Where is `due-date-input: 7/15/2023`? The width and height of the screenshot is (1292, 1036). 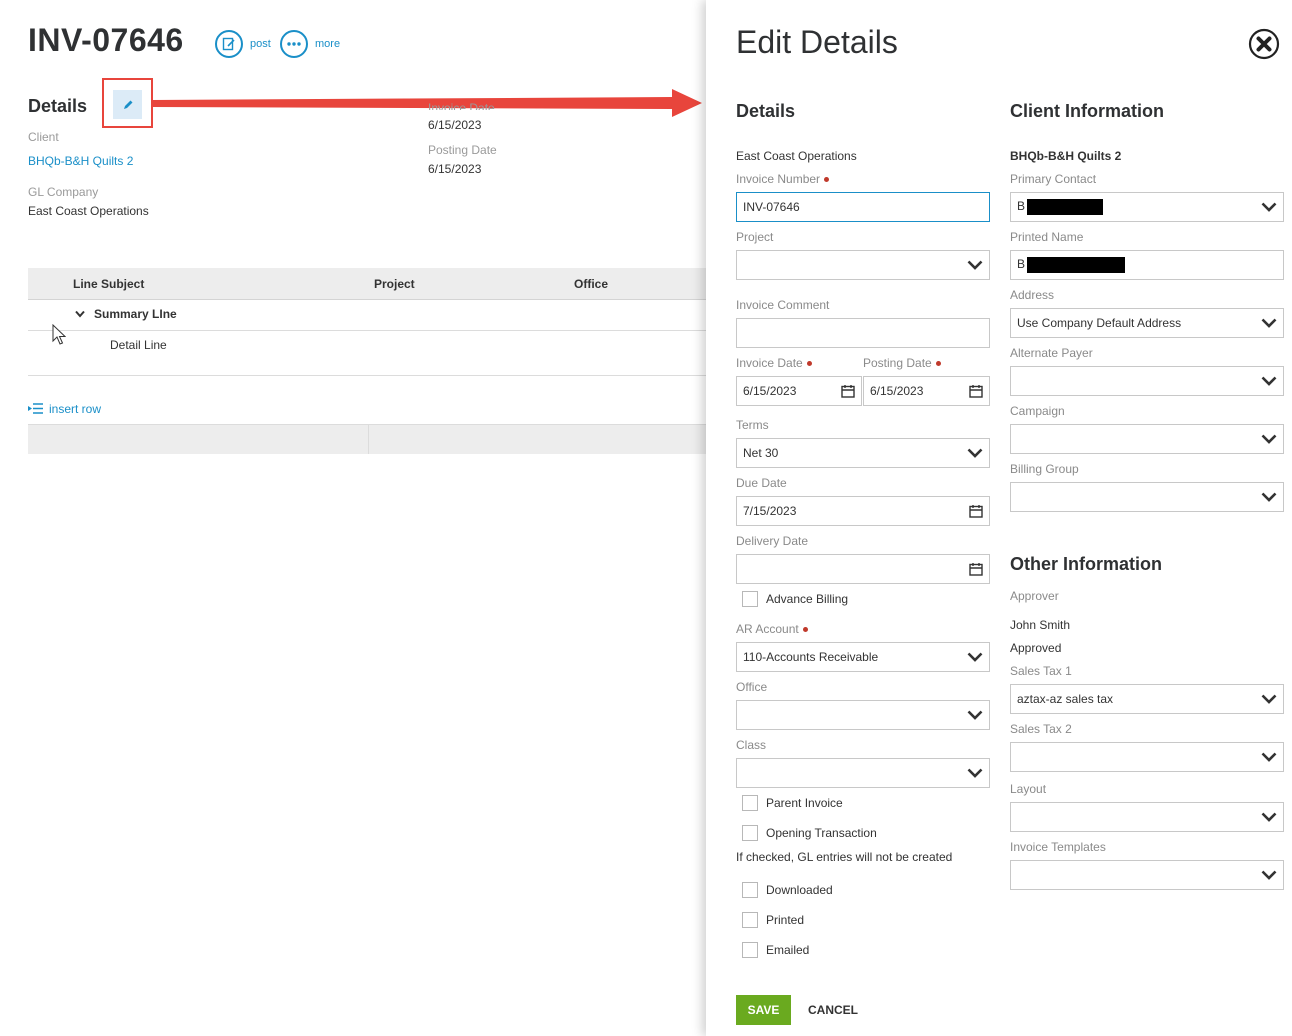
due-date-input: 7/15/2023 is located at coordinates (863, 511).